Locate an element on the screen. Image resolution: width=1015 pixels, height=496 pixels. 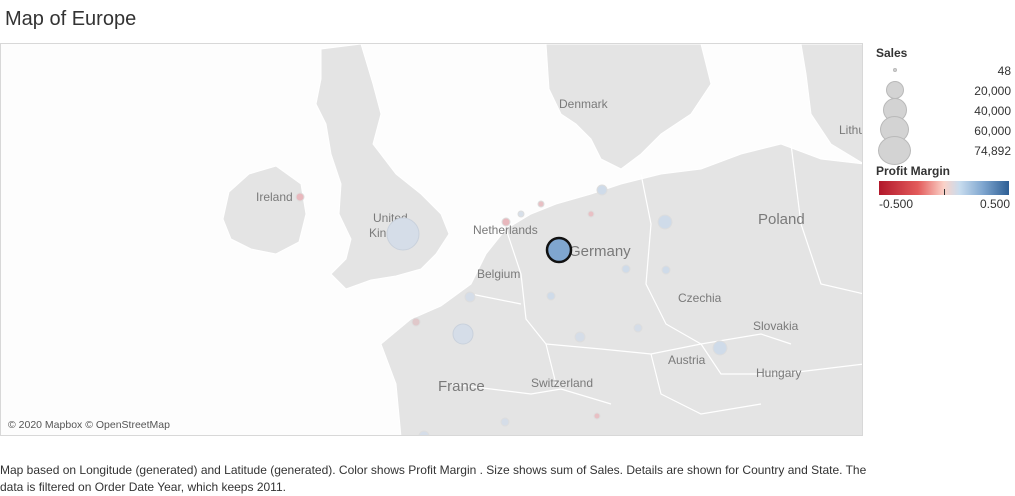
label-denmark: Denmark is located at coordinates (584, 104).